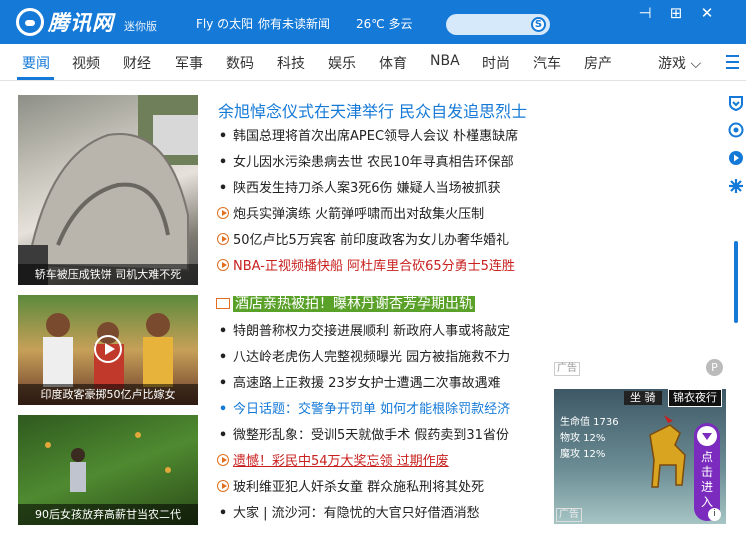 The height and width of the screenshot is (534, 746). What do you see at coordinates (224, 23) in the screenshot?
I see `user-name: Fly の太阳` at bounding box center [224, 23].